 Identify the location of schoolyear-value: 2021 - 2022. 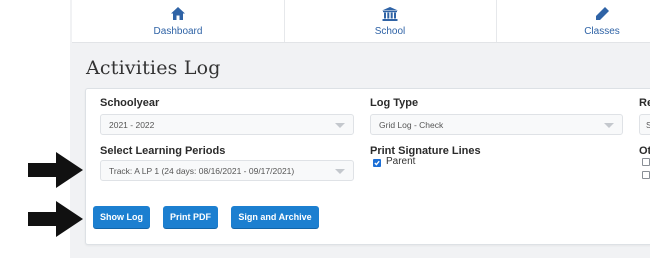
(132, 124).